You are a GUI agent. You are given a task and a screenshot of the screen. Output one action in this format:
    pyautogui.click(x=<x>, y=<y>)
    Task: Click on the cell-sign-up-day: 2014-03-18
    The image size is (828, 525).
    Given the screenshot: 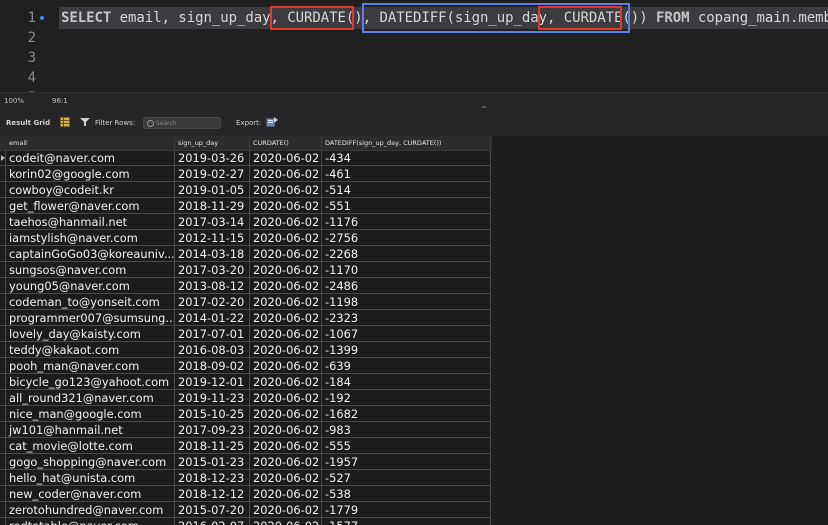 What is the action you would take?
    pyautogui.click(x=212, y=254)
    